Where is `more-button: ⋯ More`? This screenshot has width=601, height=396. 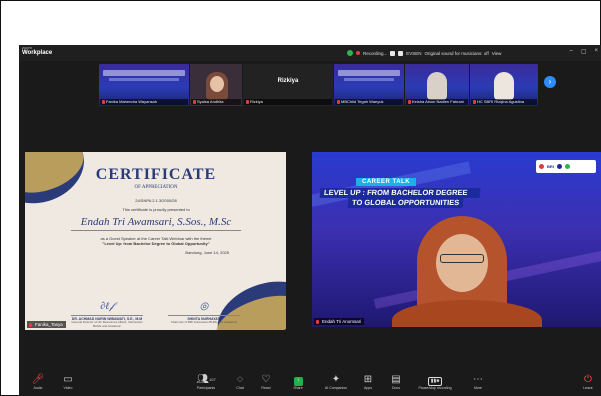
more-button: ⋯ More is located at coordinates (478, 382).